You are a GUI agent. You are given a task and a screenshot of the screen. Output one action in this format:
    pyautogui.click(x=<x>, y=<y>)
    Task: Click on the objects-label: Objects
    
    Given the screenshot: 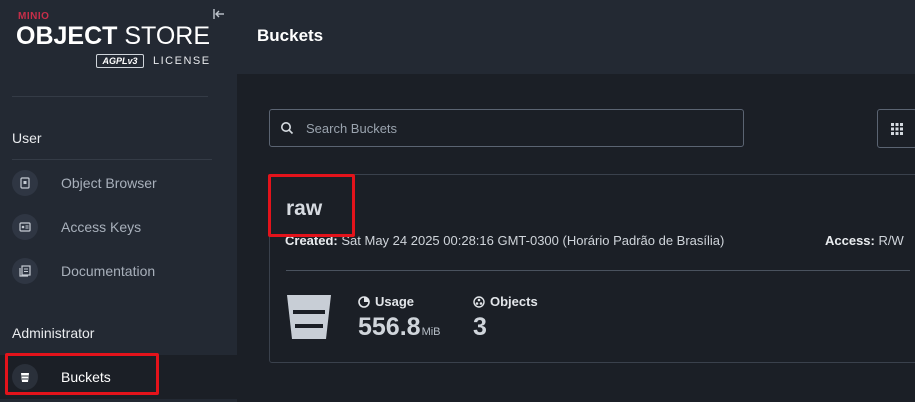 What is the action you would take?
    pyautogui.click(x=514, y=301)
    